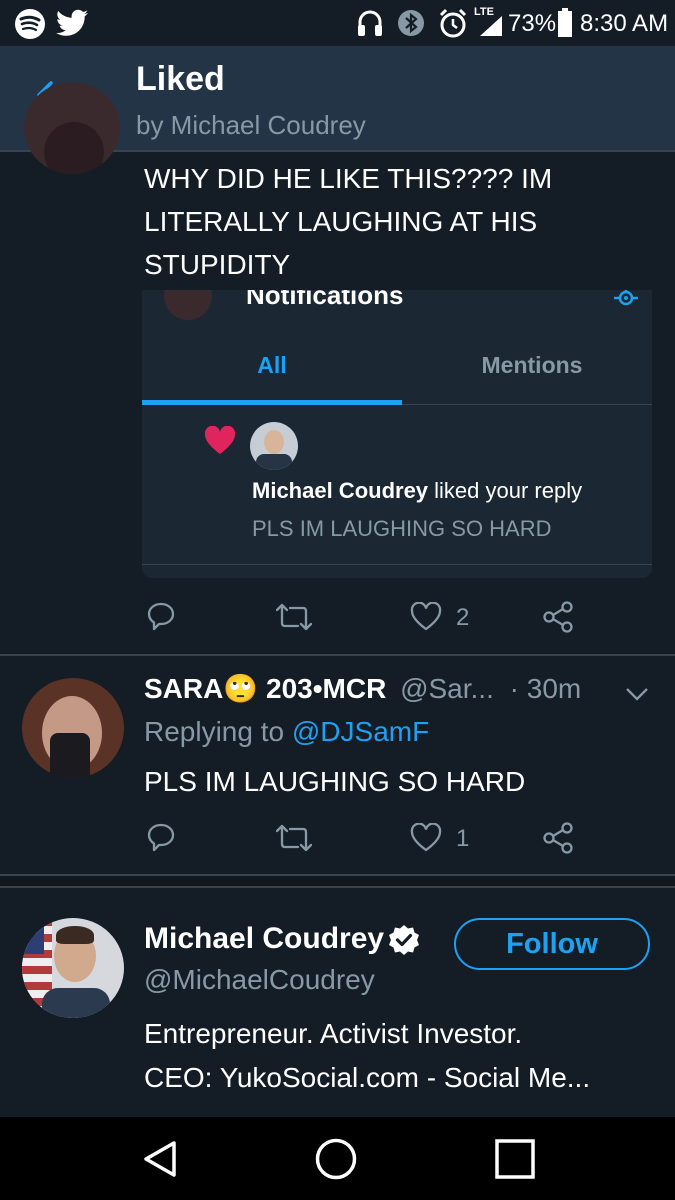  What do you see at coordinates (402, 528) in the screenshot?
I see `notification-reply-text: PLS IM LAUGHING SO HARD` at bounding box center [402, 528].